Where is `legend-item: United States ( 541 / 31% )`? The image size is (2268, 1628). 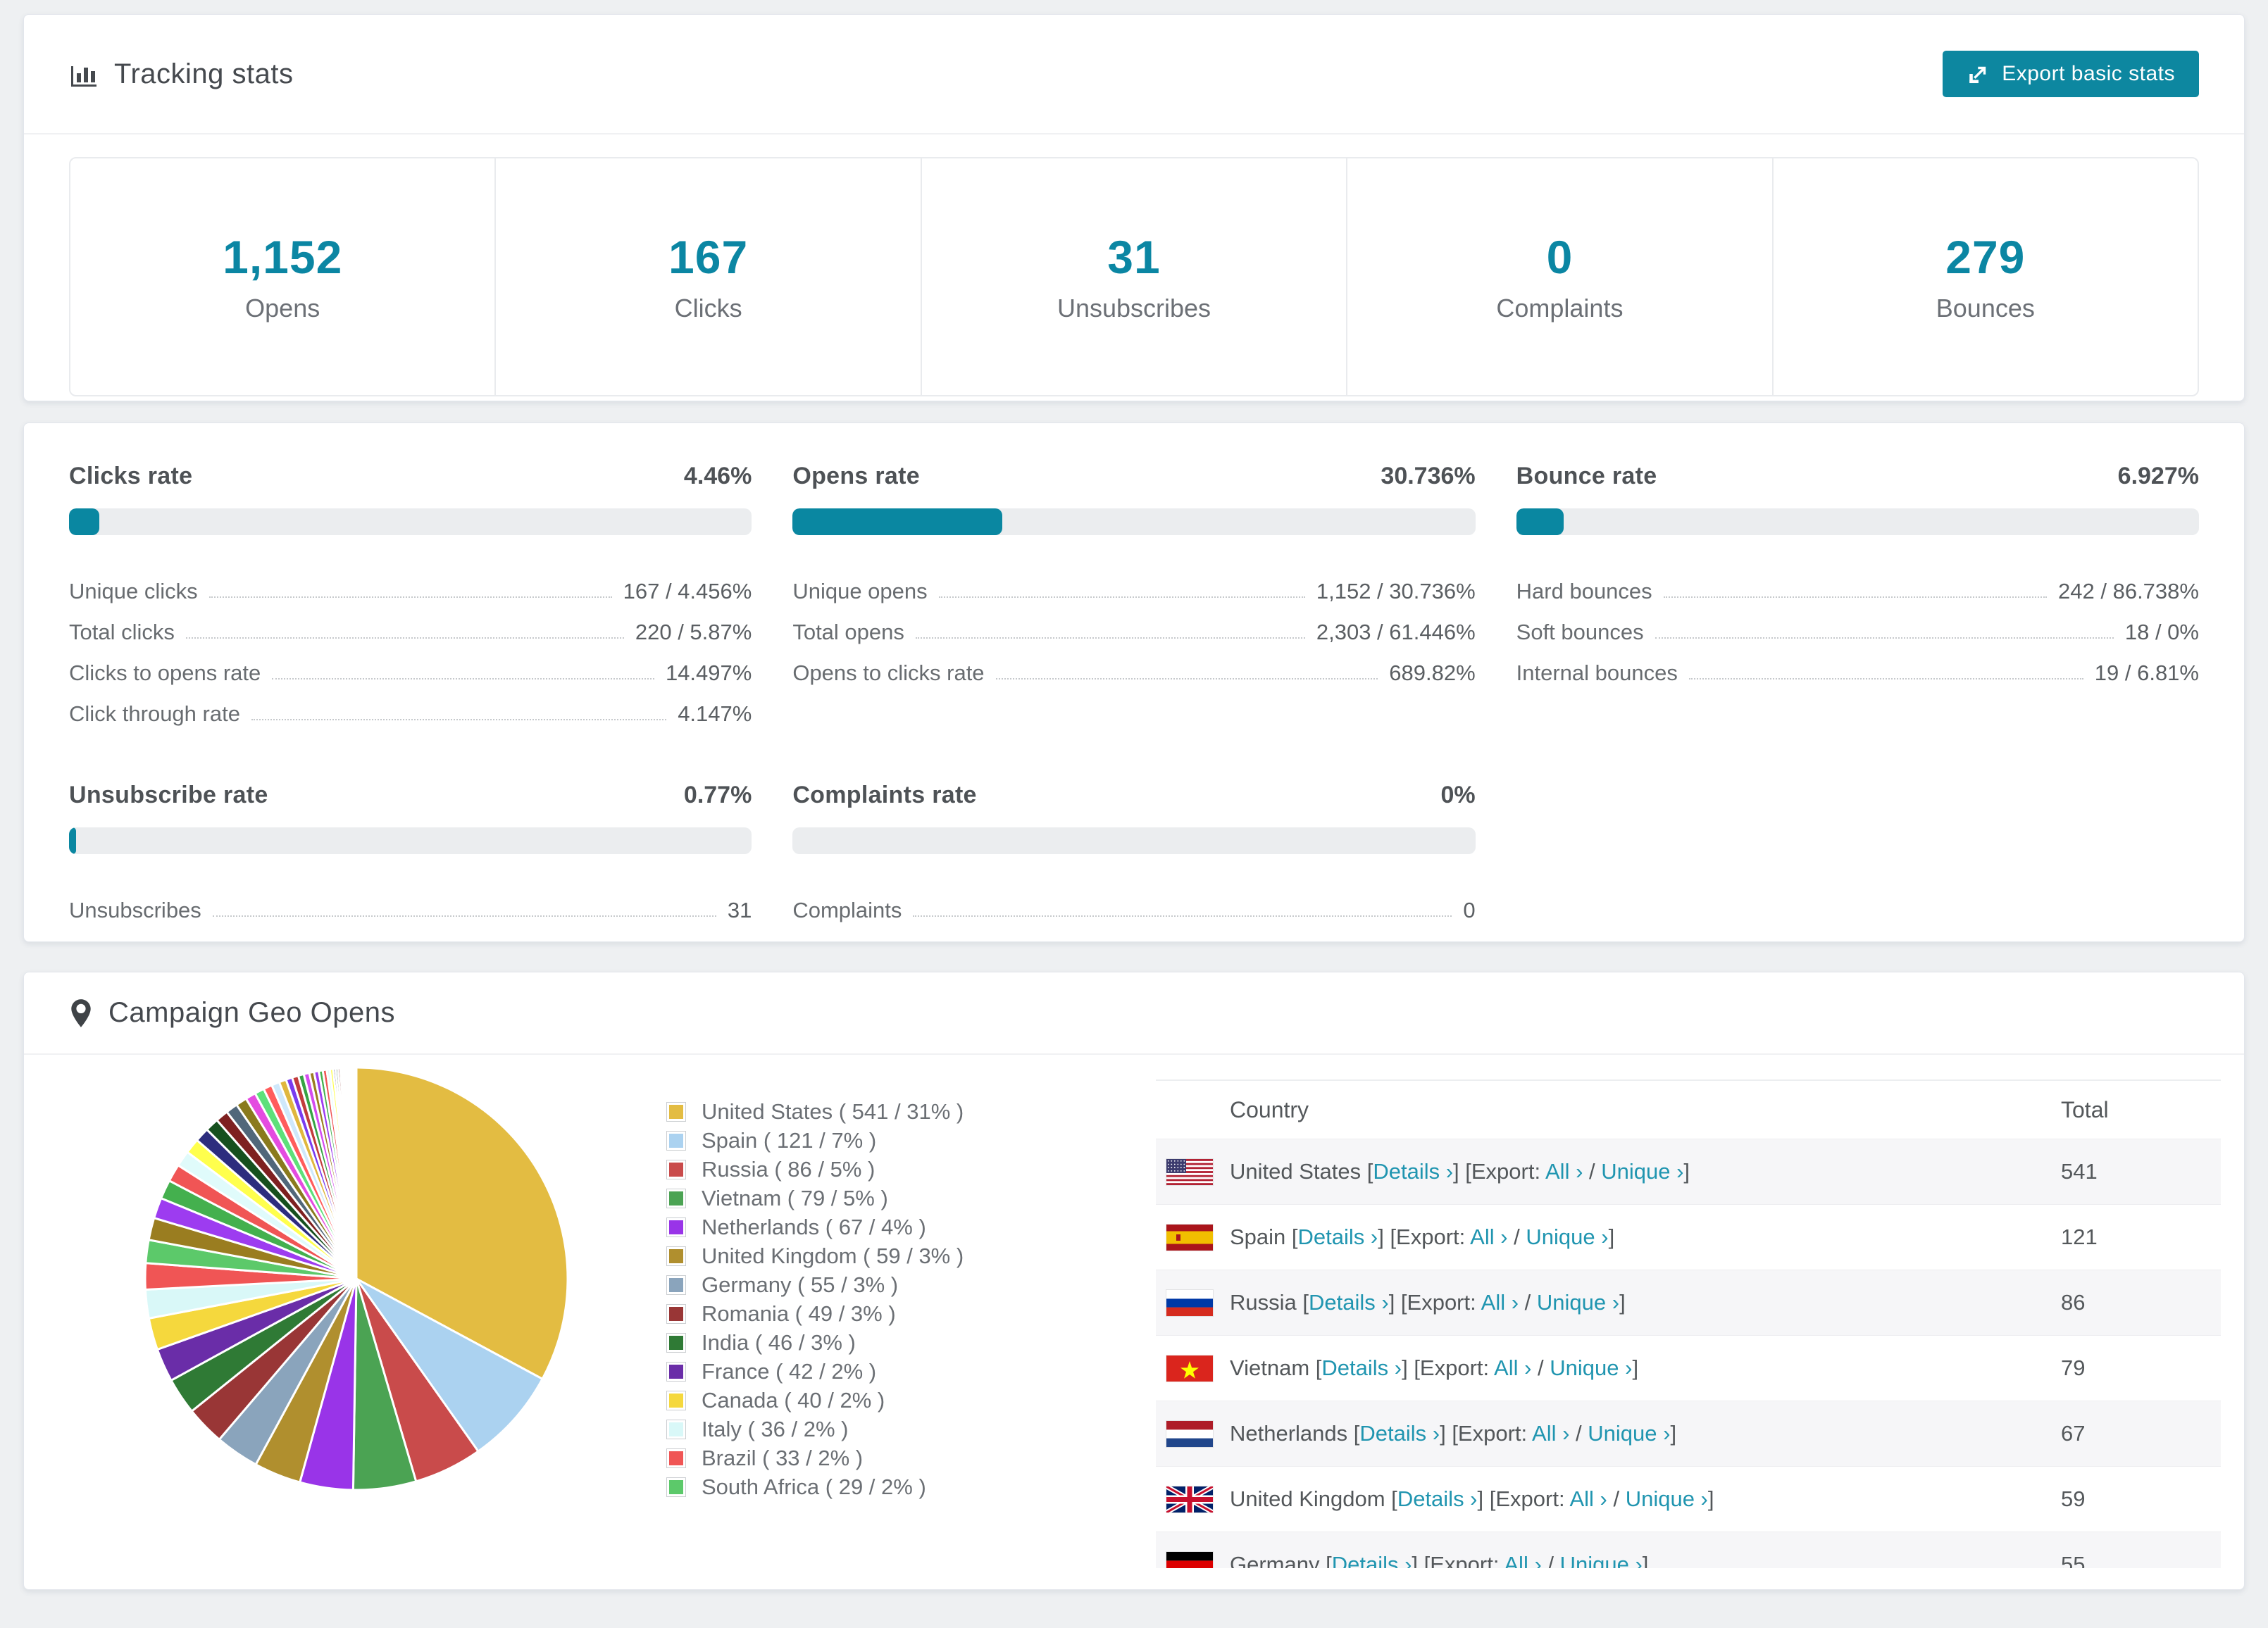 legend-item: United States ( 541 / 31% ) is located at coordinates (815, 1111).